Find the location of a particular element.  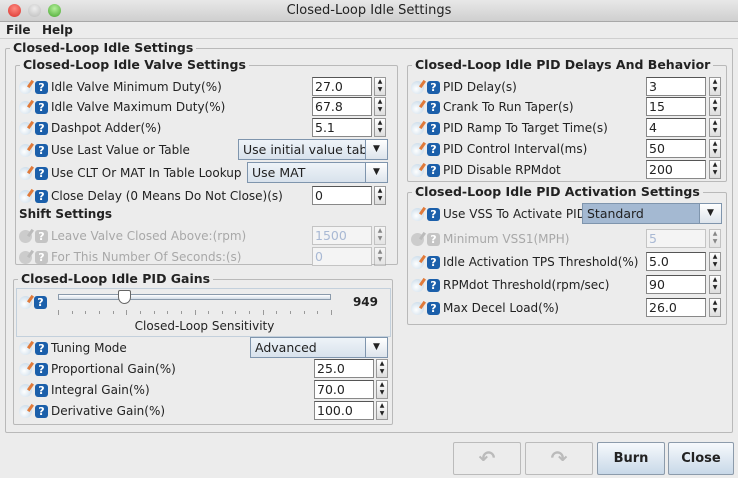

setting-input: 25.0 is located at coordinates (344, 368).